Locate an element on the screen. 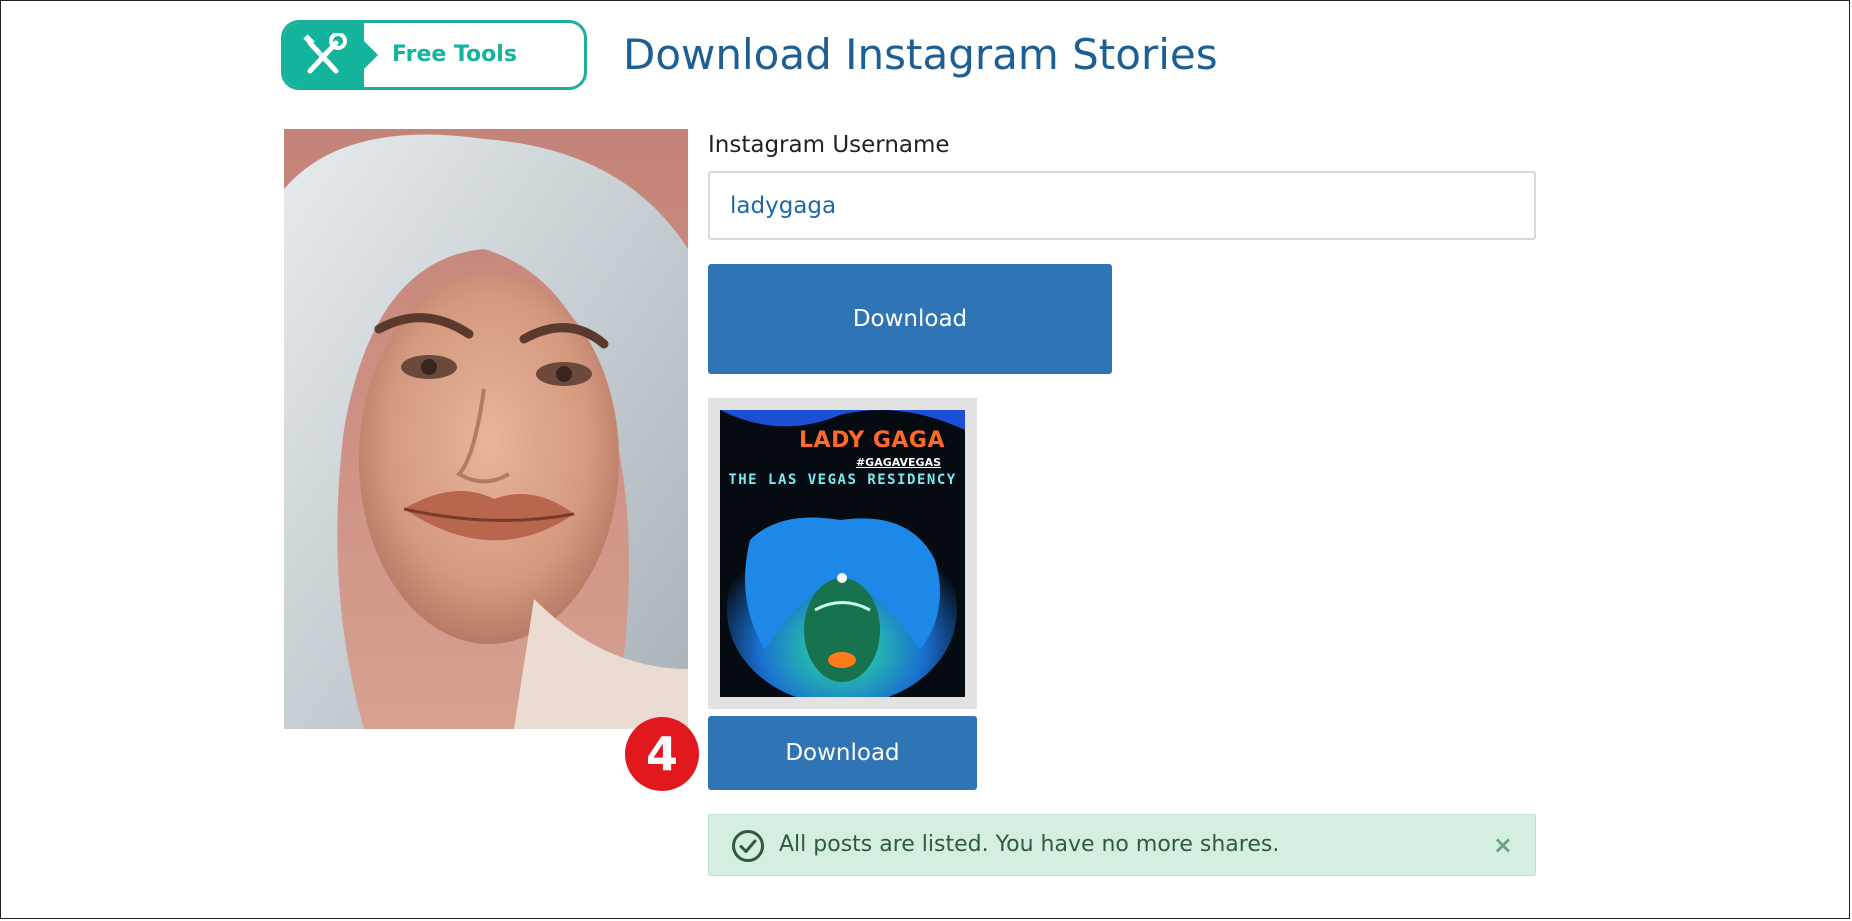  badge-icon-box is located at coordinates (331, 55).